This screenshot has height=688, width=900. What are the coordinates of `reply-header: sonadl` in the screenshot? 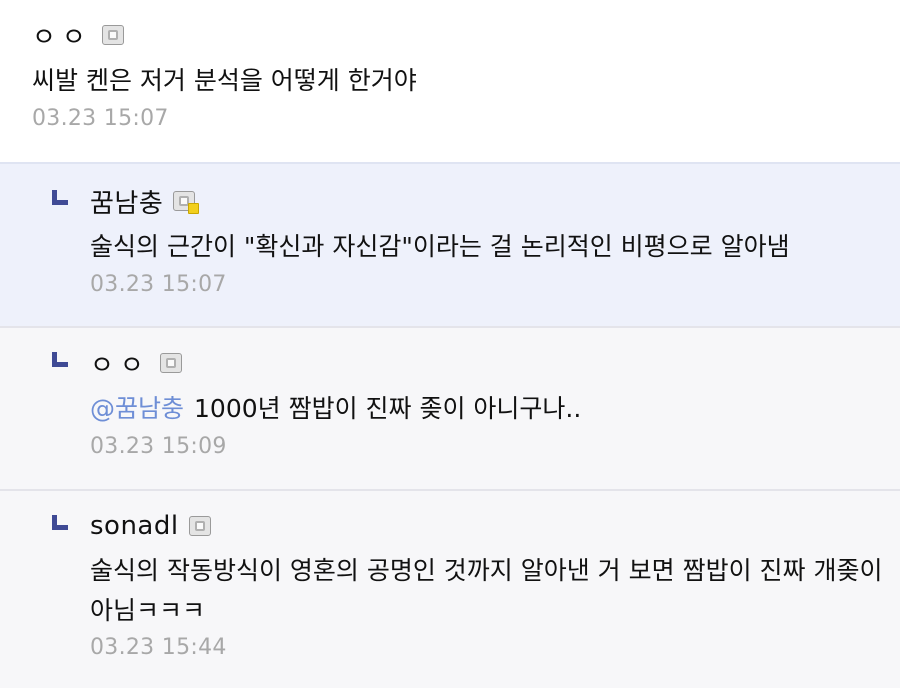 It's located at (474, 526).